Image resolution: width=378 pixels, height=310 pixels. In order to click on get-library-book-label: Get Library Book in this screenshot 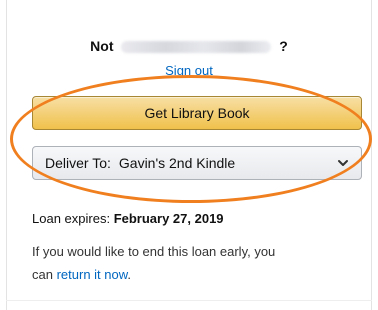, I will do `click(197, 113)`.